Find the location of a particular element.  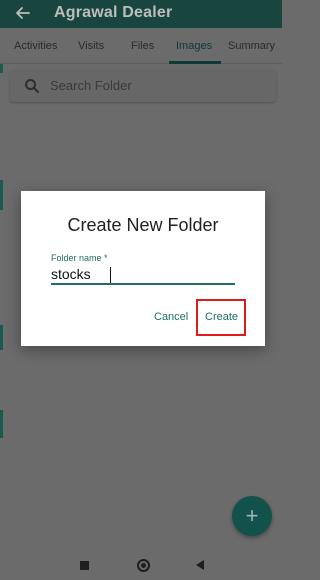

tab-bar: Activities Visits Files Images Summary is located at coordinates (141, 46).